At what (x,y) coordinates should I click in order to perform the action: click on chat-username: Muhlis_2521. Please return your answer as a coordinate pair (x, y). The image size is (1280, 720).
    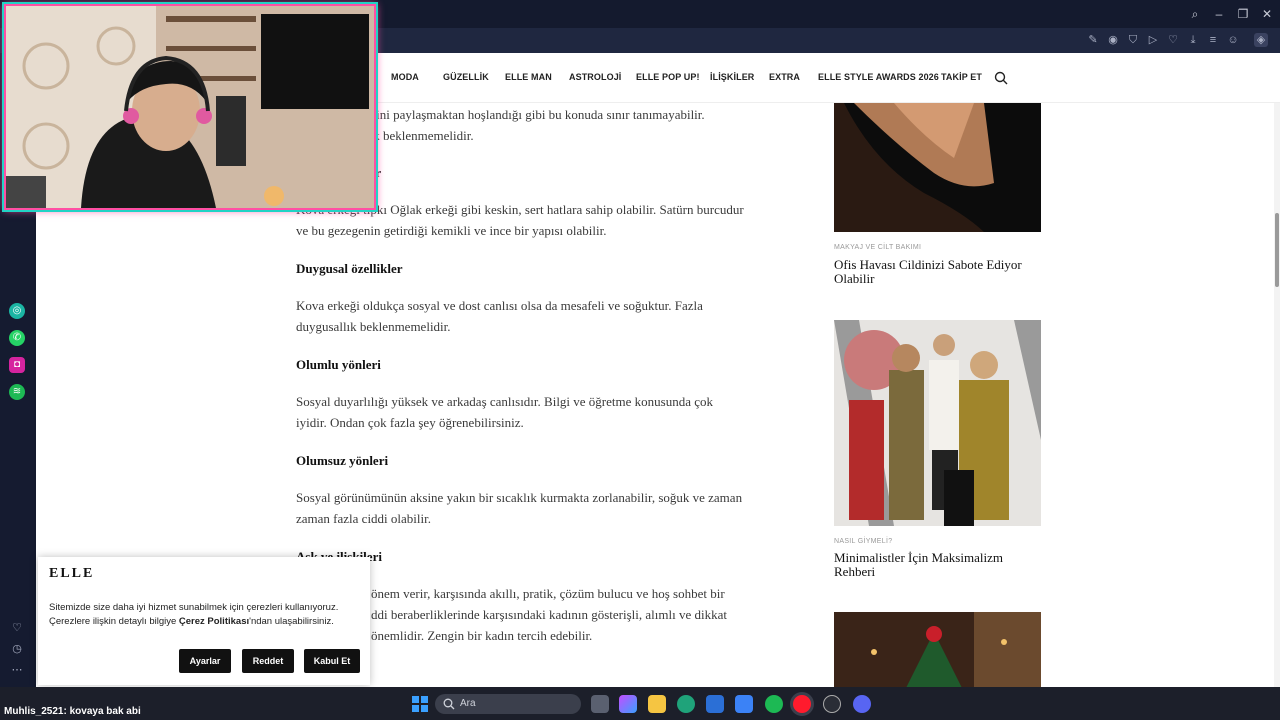
    Looking at the image, I should click on (34, 711).